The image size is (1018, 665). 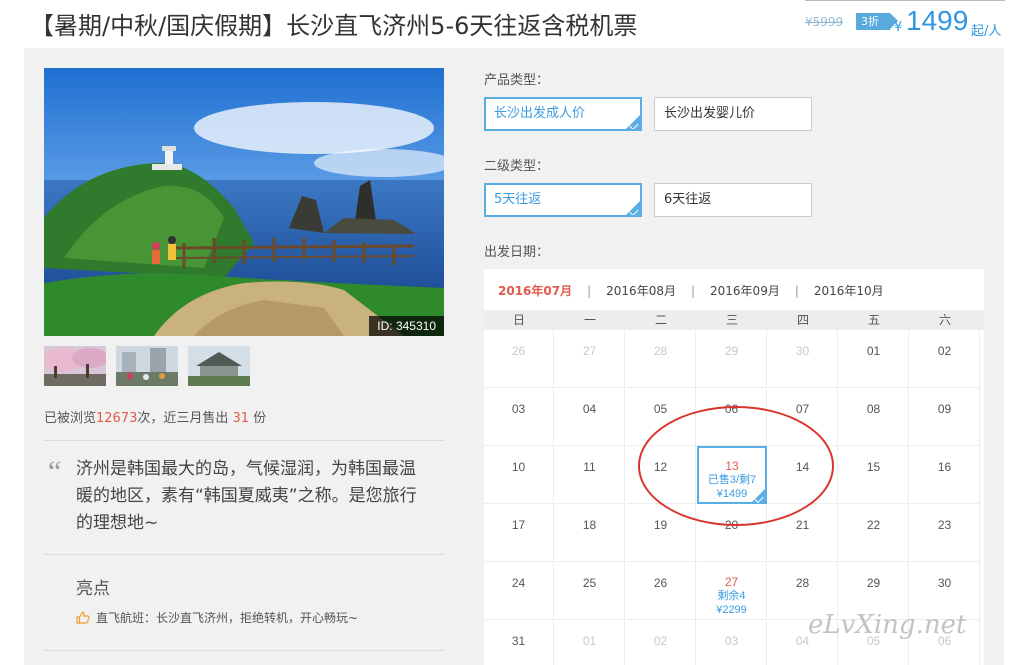 I want to click on day-number: 15, so click(x=873, y=467).